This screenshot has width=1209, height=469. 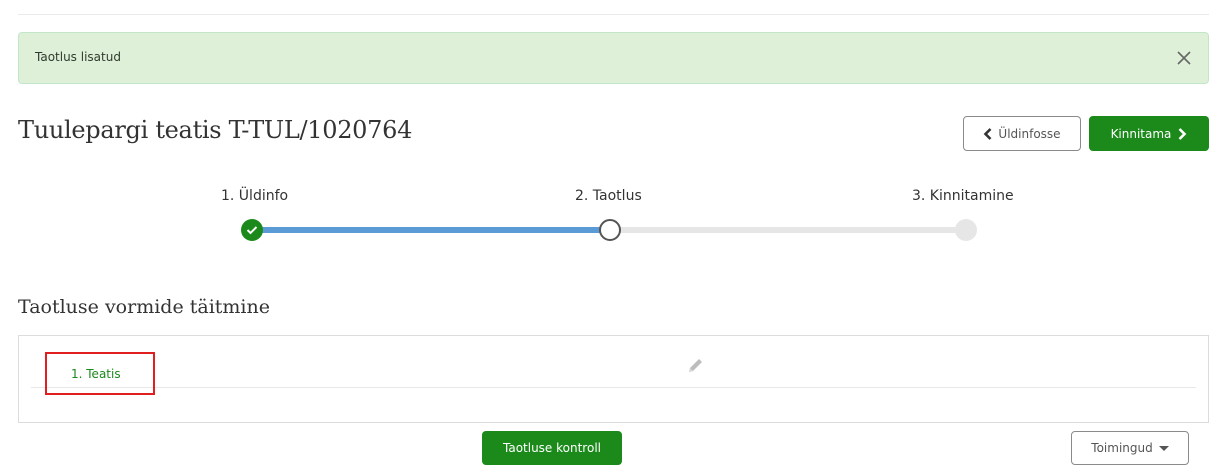 I want to click on application-check-button: Taotluse kontroll, so click(x=552, y=448).